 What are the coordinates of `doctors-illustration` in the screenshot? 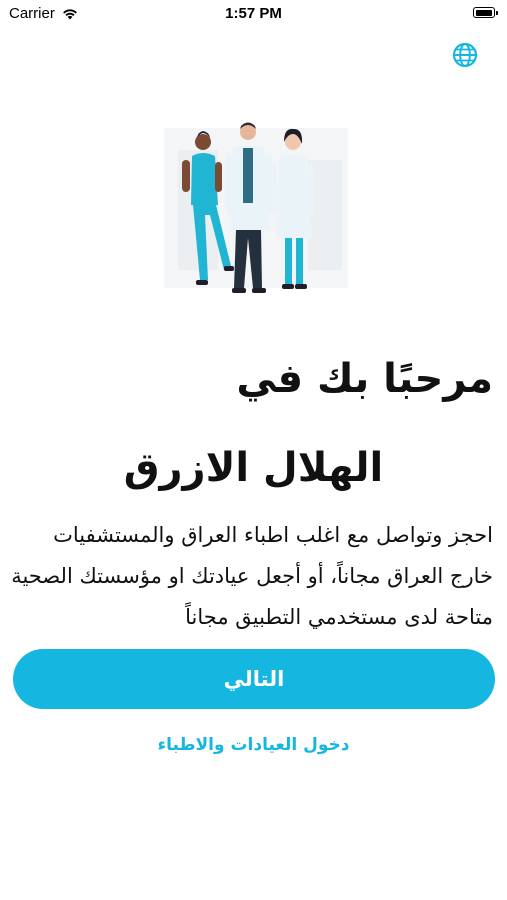 It's located at (256, 207).